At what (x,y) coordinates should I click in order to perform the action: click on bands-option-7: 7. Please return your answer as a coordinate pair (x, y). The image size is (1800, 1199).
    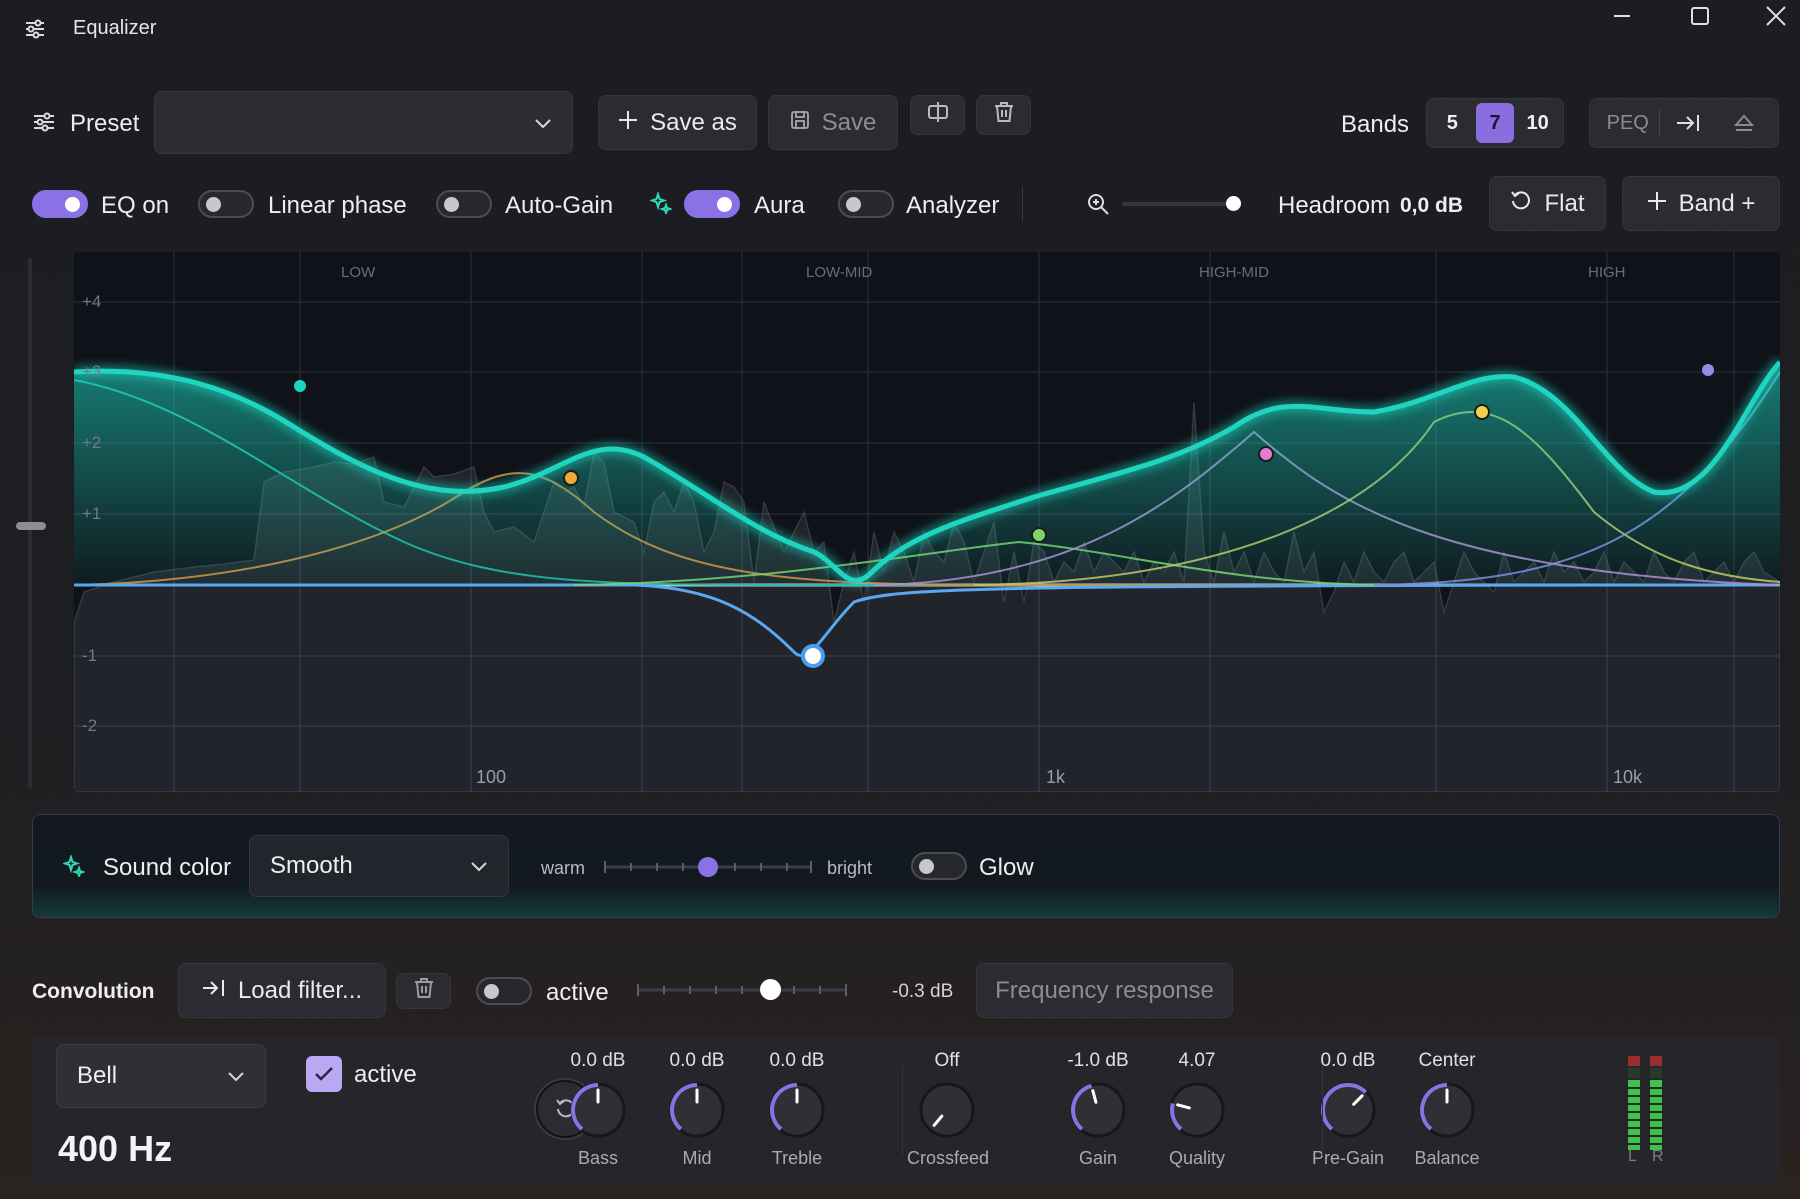
    Looking at the image, I should click on (1495, 123).